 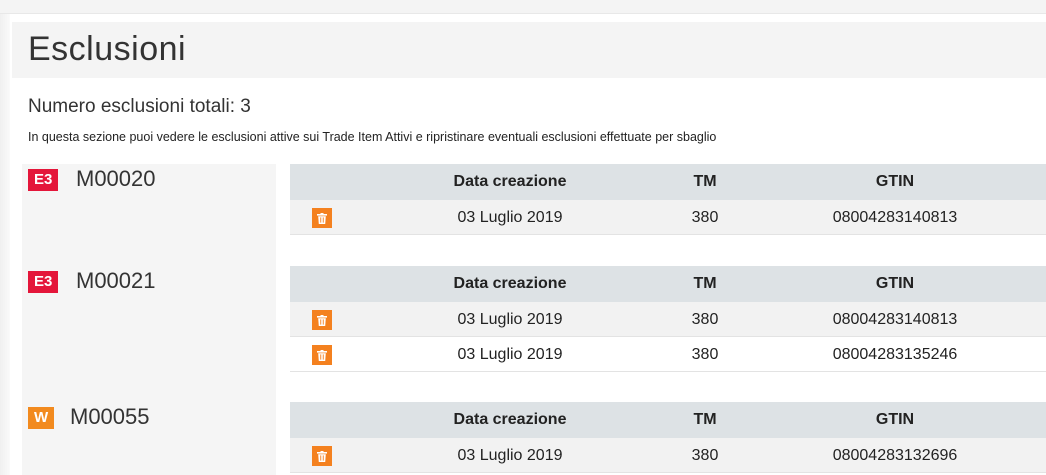 I want to click on table-row: 03 Luglio 2019 380 08004283135246, so click(x=668, y=354).